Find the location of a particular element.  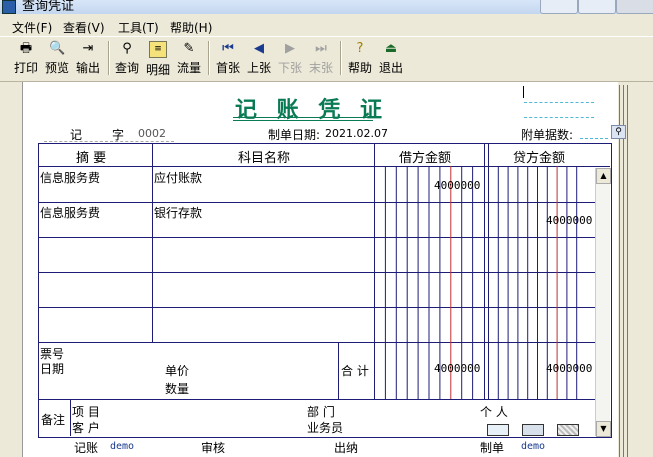

first-button: ⏮ 首张 is located at coordinates (228, 58).